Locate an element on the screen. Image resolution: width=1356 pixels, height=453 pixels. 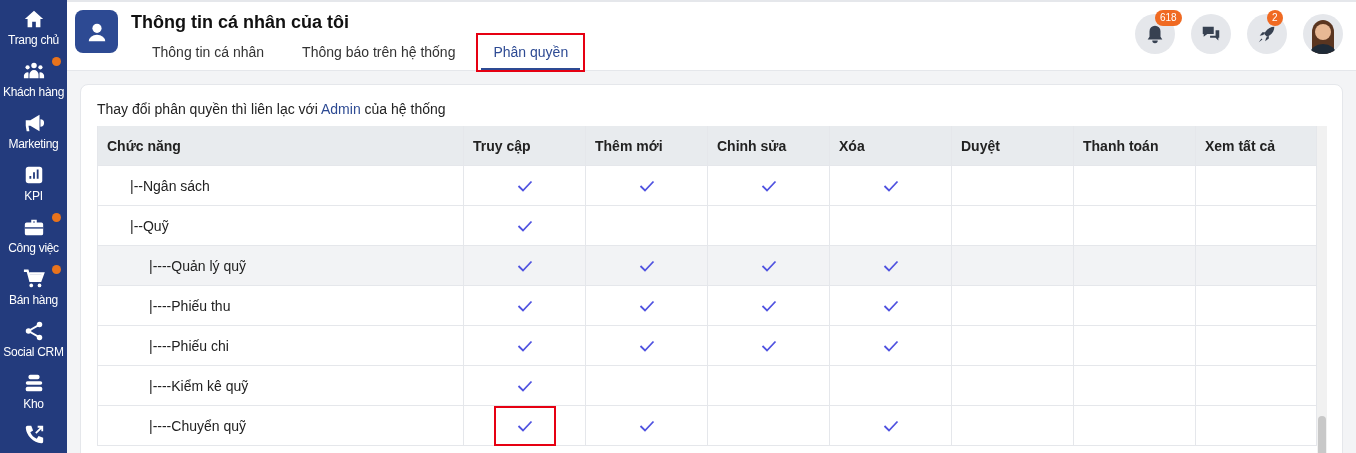
count-badge: 2 is located at coordinates (1275, 18).